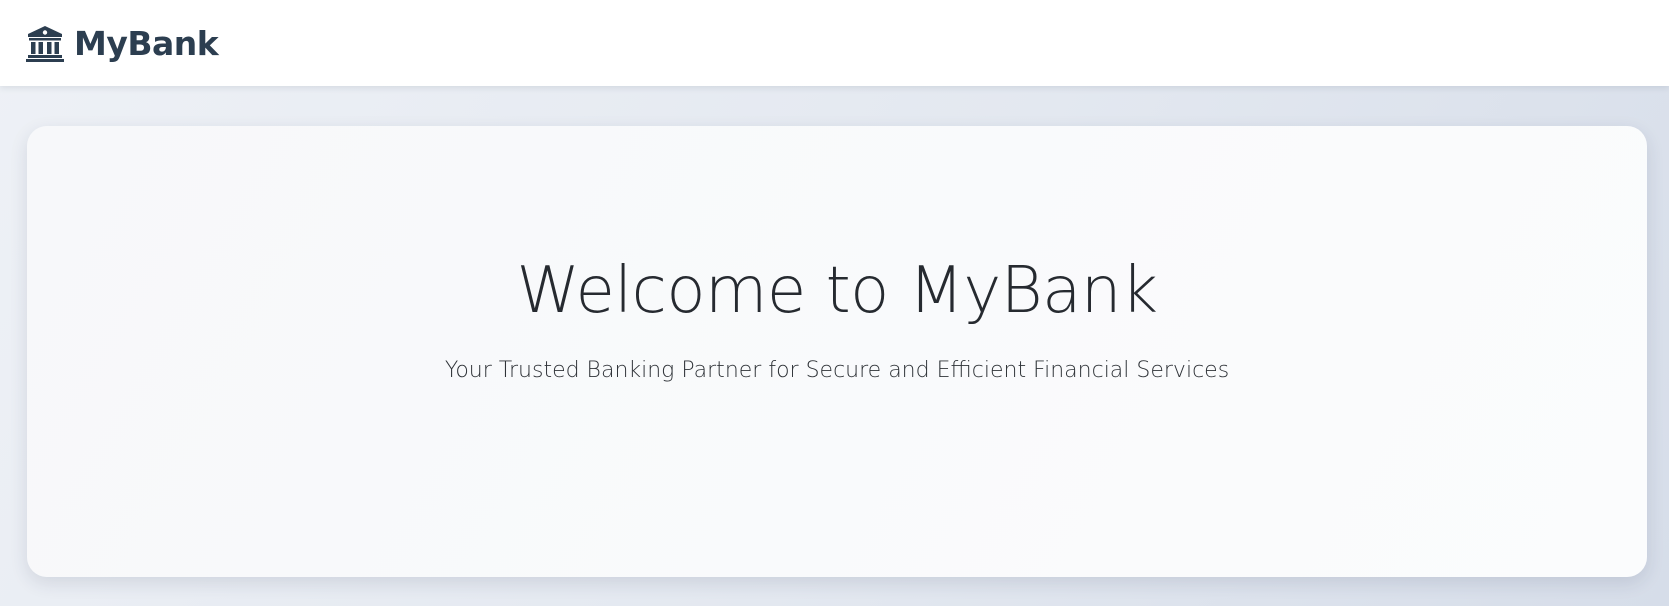  I want to click on brand-link: MyBank, so click(122, 43).